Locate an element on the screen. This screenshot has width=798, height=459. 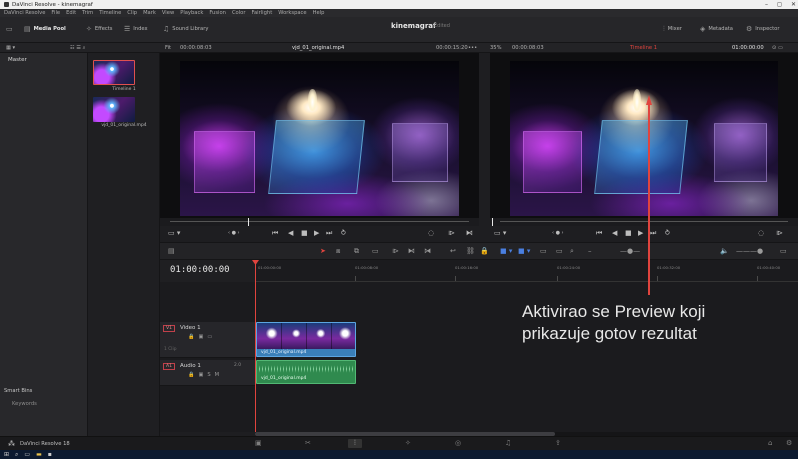
menu-view: View is located at coordinates (168, 13).